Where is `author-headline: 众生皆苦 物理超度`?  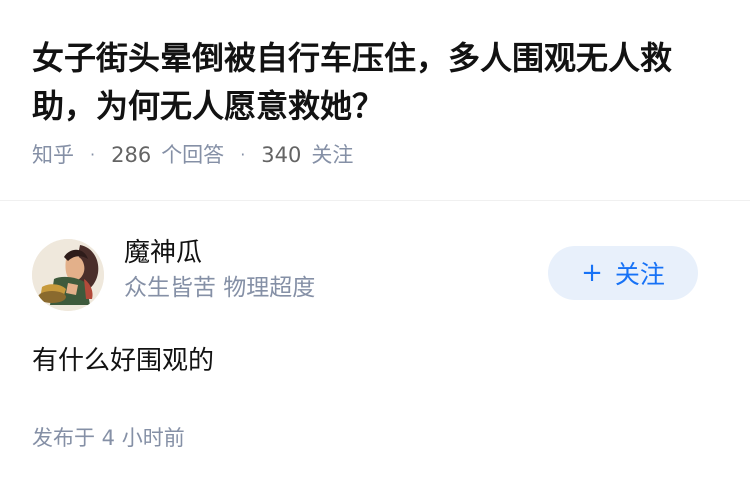 author-headline: 众生皆苦 物理超度 is located at coordinates (220, 288).